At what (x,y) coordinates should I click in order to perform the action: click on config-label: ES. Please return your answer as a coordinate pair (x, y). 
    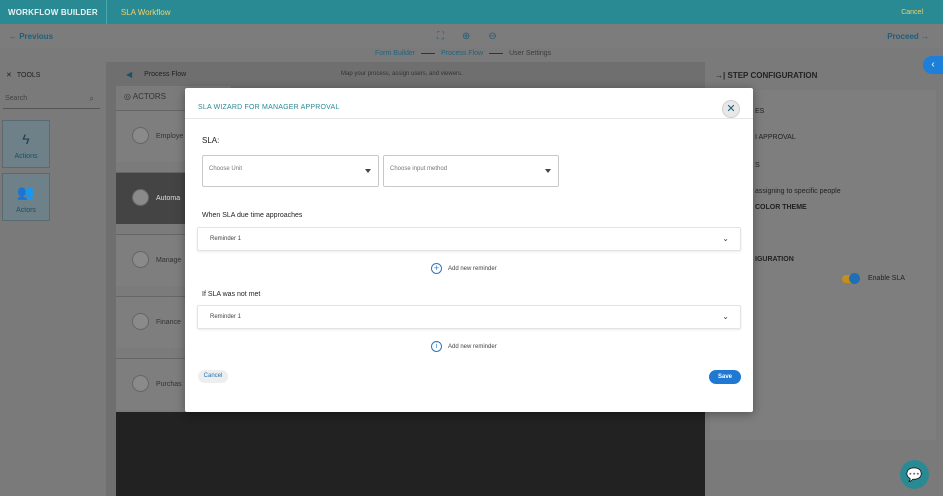
    Looking at the image, I should click on (760, 111).